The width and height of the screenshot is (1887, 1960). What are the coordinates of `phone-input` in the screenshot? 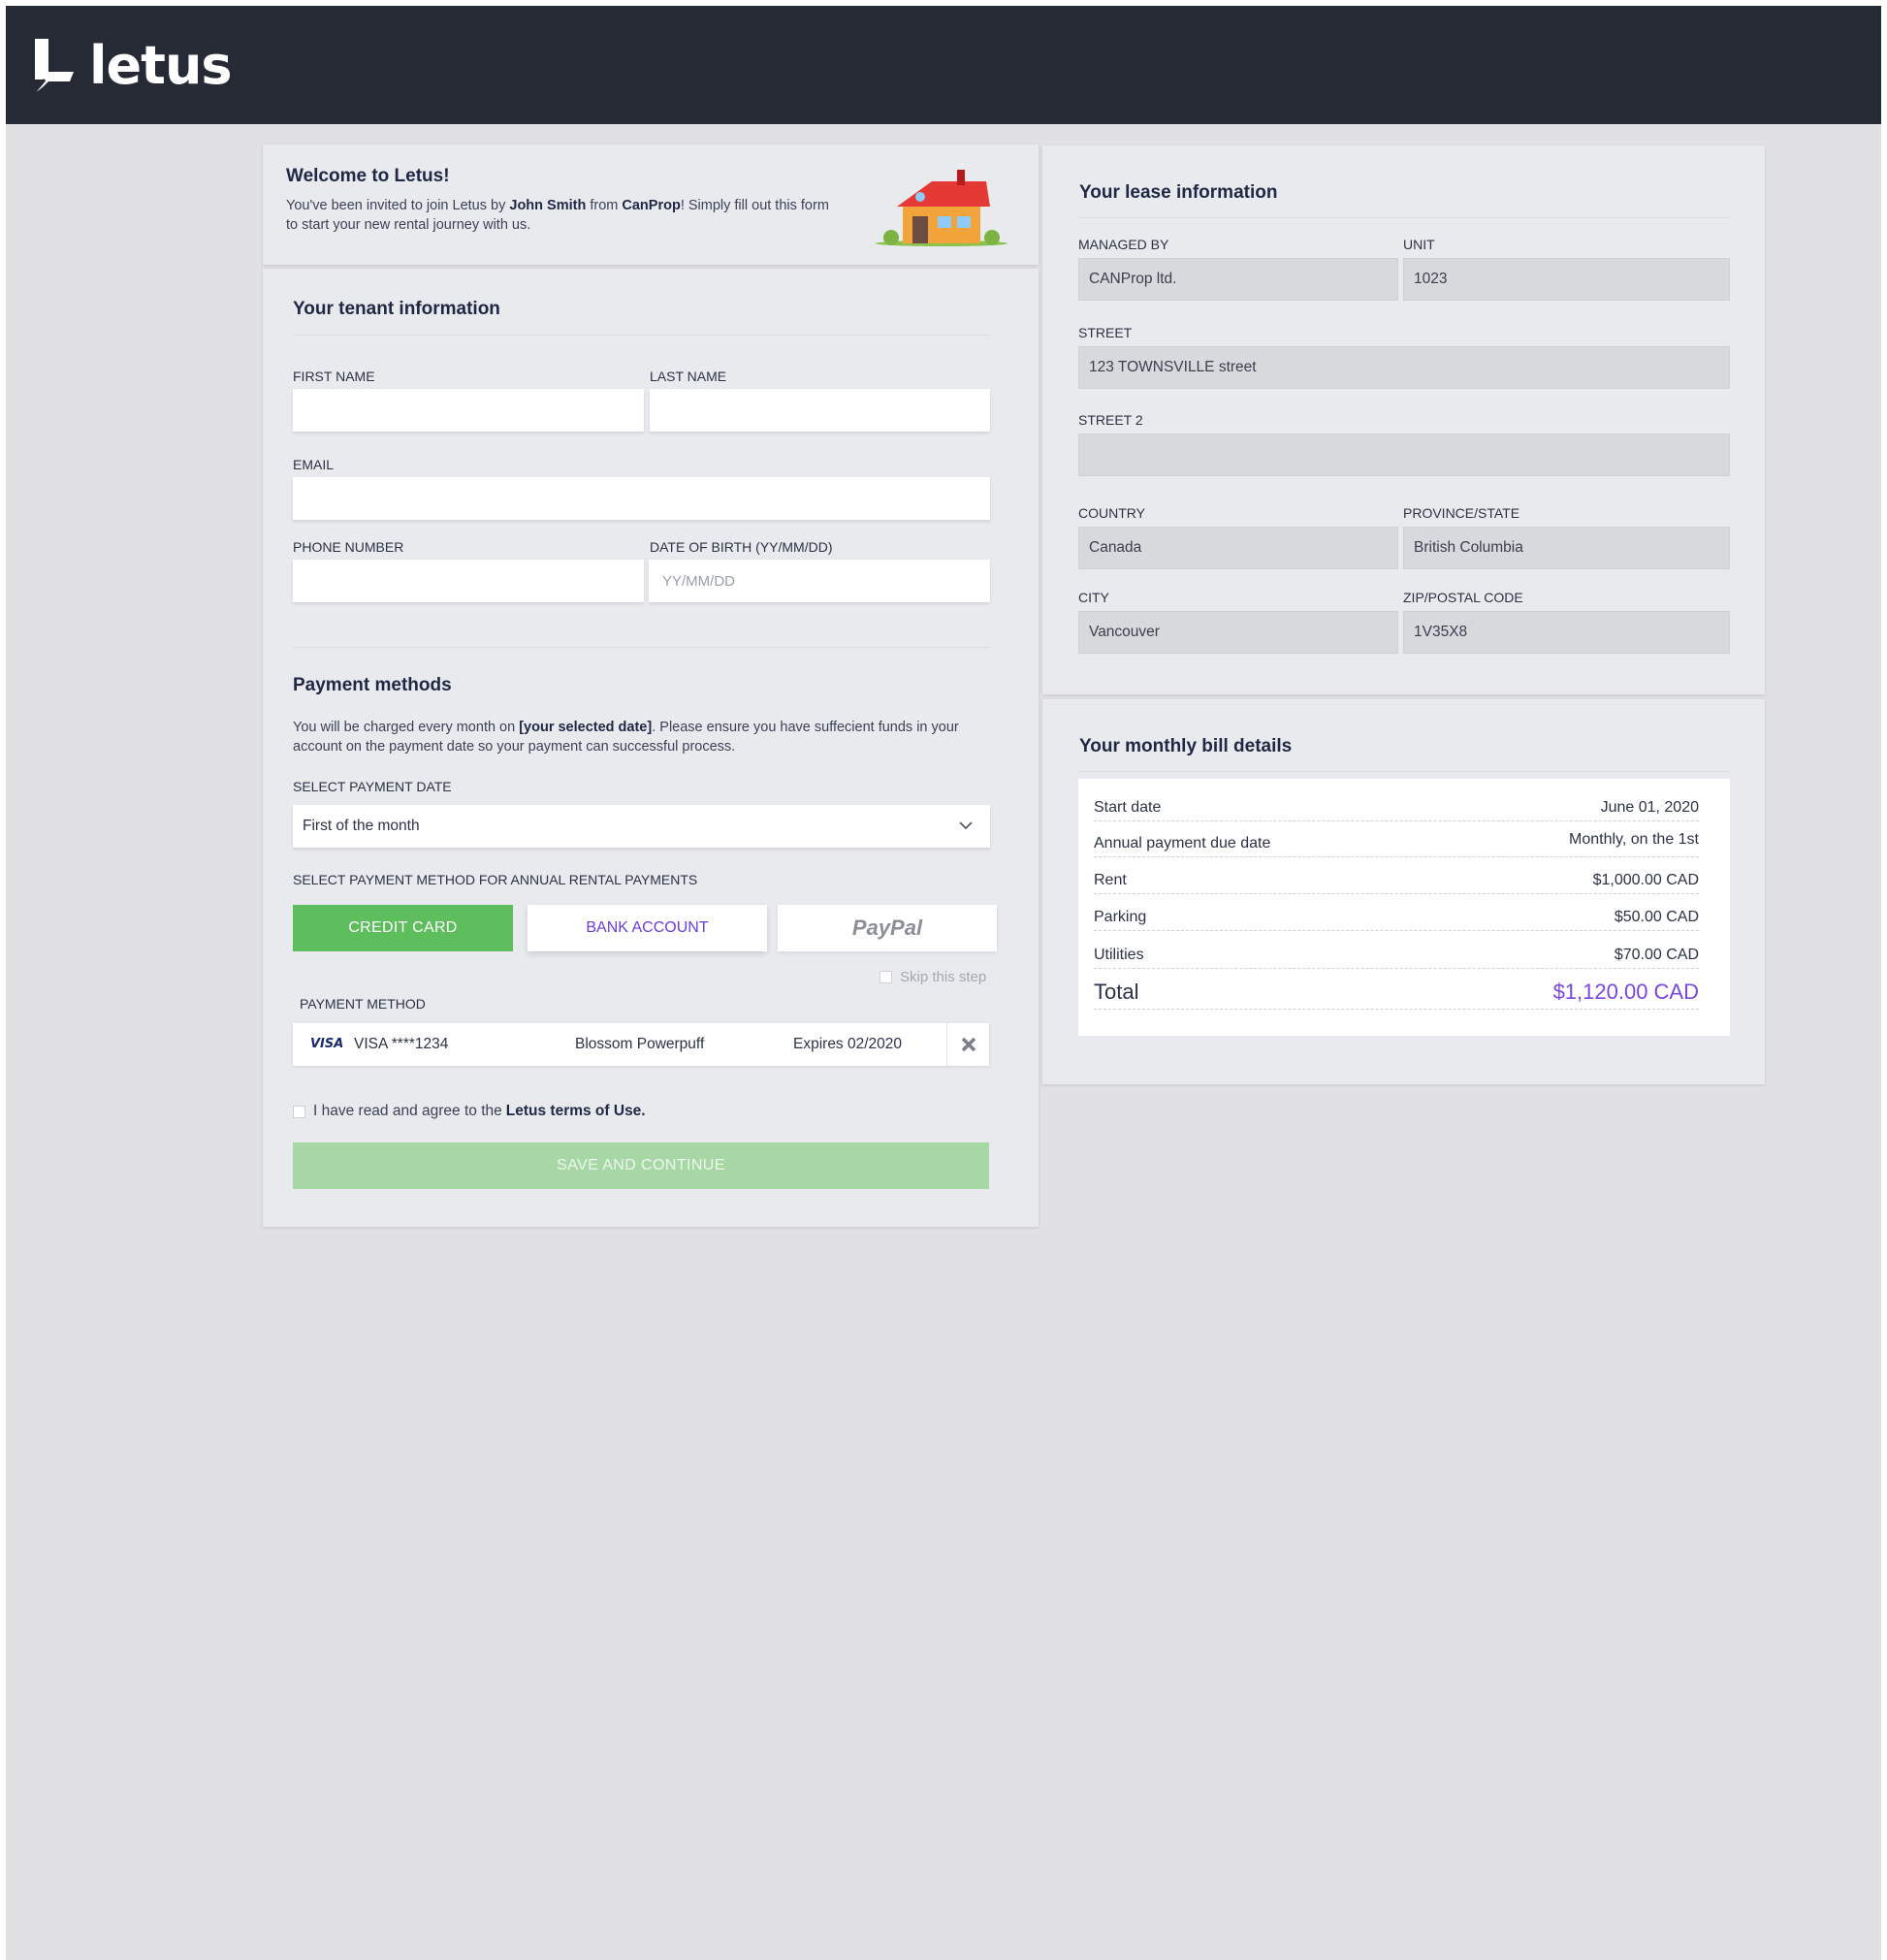 It's located at (468, 581).